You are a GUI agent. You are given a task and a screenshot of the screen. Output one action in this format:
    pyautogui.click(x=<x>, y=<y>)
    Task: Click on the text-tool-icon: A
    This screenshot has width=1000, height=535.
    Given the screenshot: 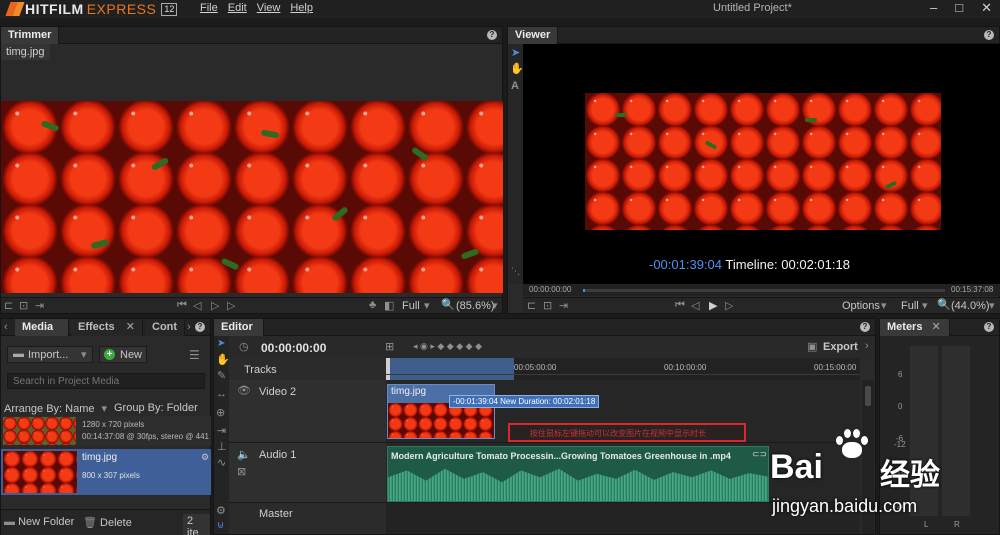 What is the action you would take?
    pyautogui.click(x=515, y=86)
    